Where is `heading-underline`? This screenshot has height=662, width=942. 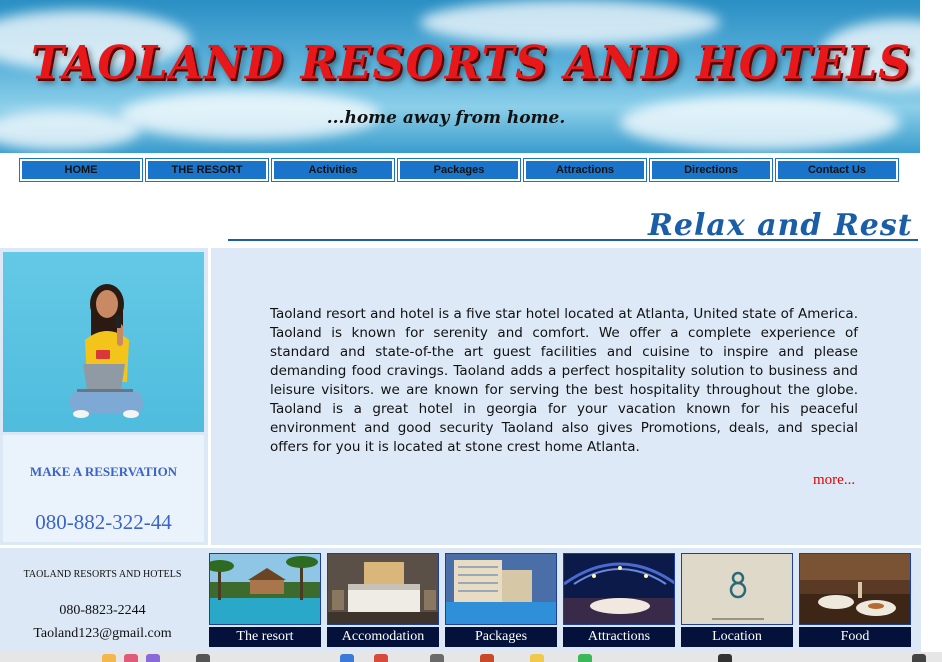 heading-underline is located at coordinates (573, 240).